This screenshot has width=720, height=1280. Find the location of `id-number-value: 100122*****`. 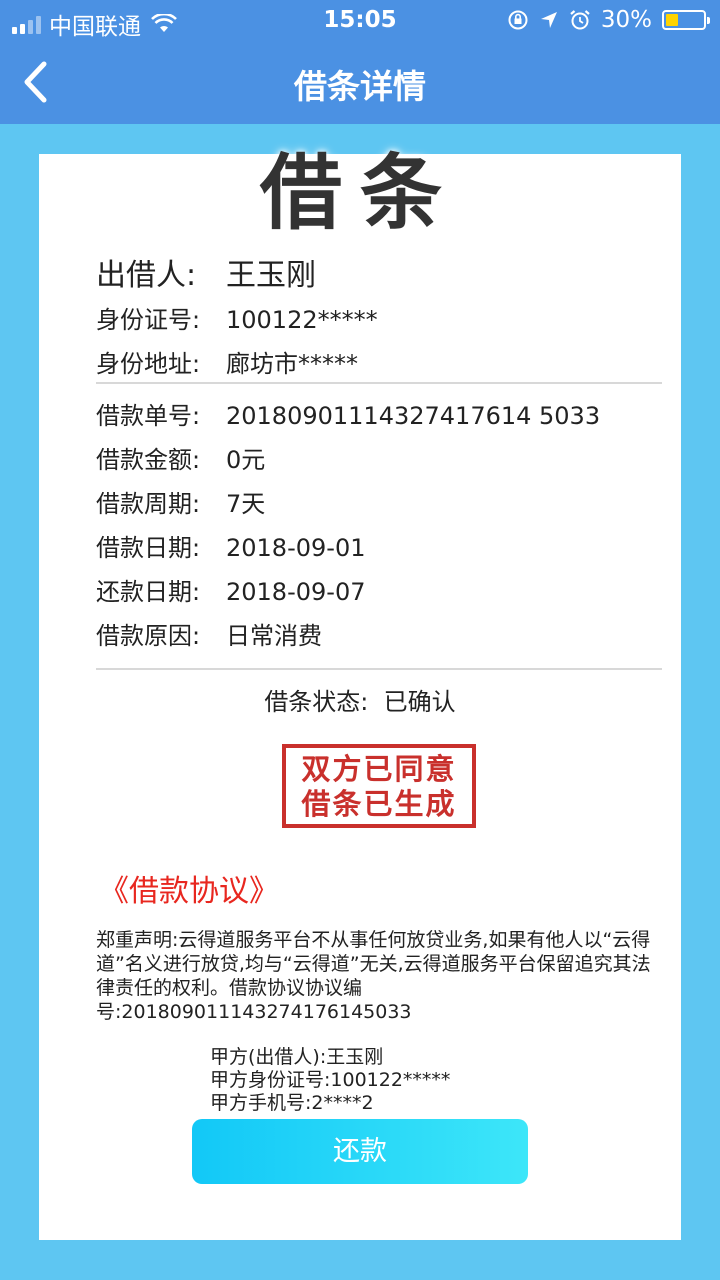

id-number-value: 100122***** is located at coordinates (302, 320).